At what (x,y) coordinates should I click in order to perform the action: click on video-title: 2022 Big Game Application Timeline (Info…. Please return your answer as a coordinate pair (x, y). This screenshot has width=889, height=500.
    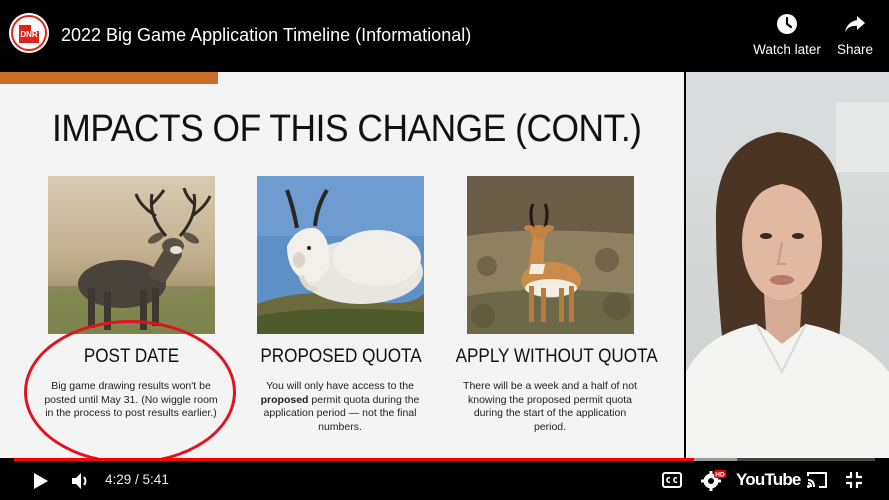
    Looking at the image, I should click on (266, 35).